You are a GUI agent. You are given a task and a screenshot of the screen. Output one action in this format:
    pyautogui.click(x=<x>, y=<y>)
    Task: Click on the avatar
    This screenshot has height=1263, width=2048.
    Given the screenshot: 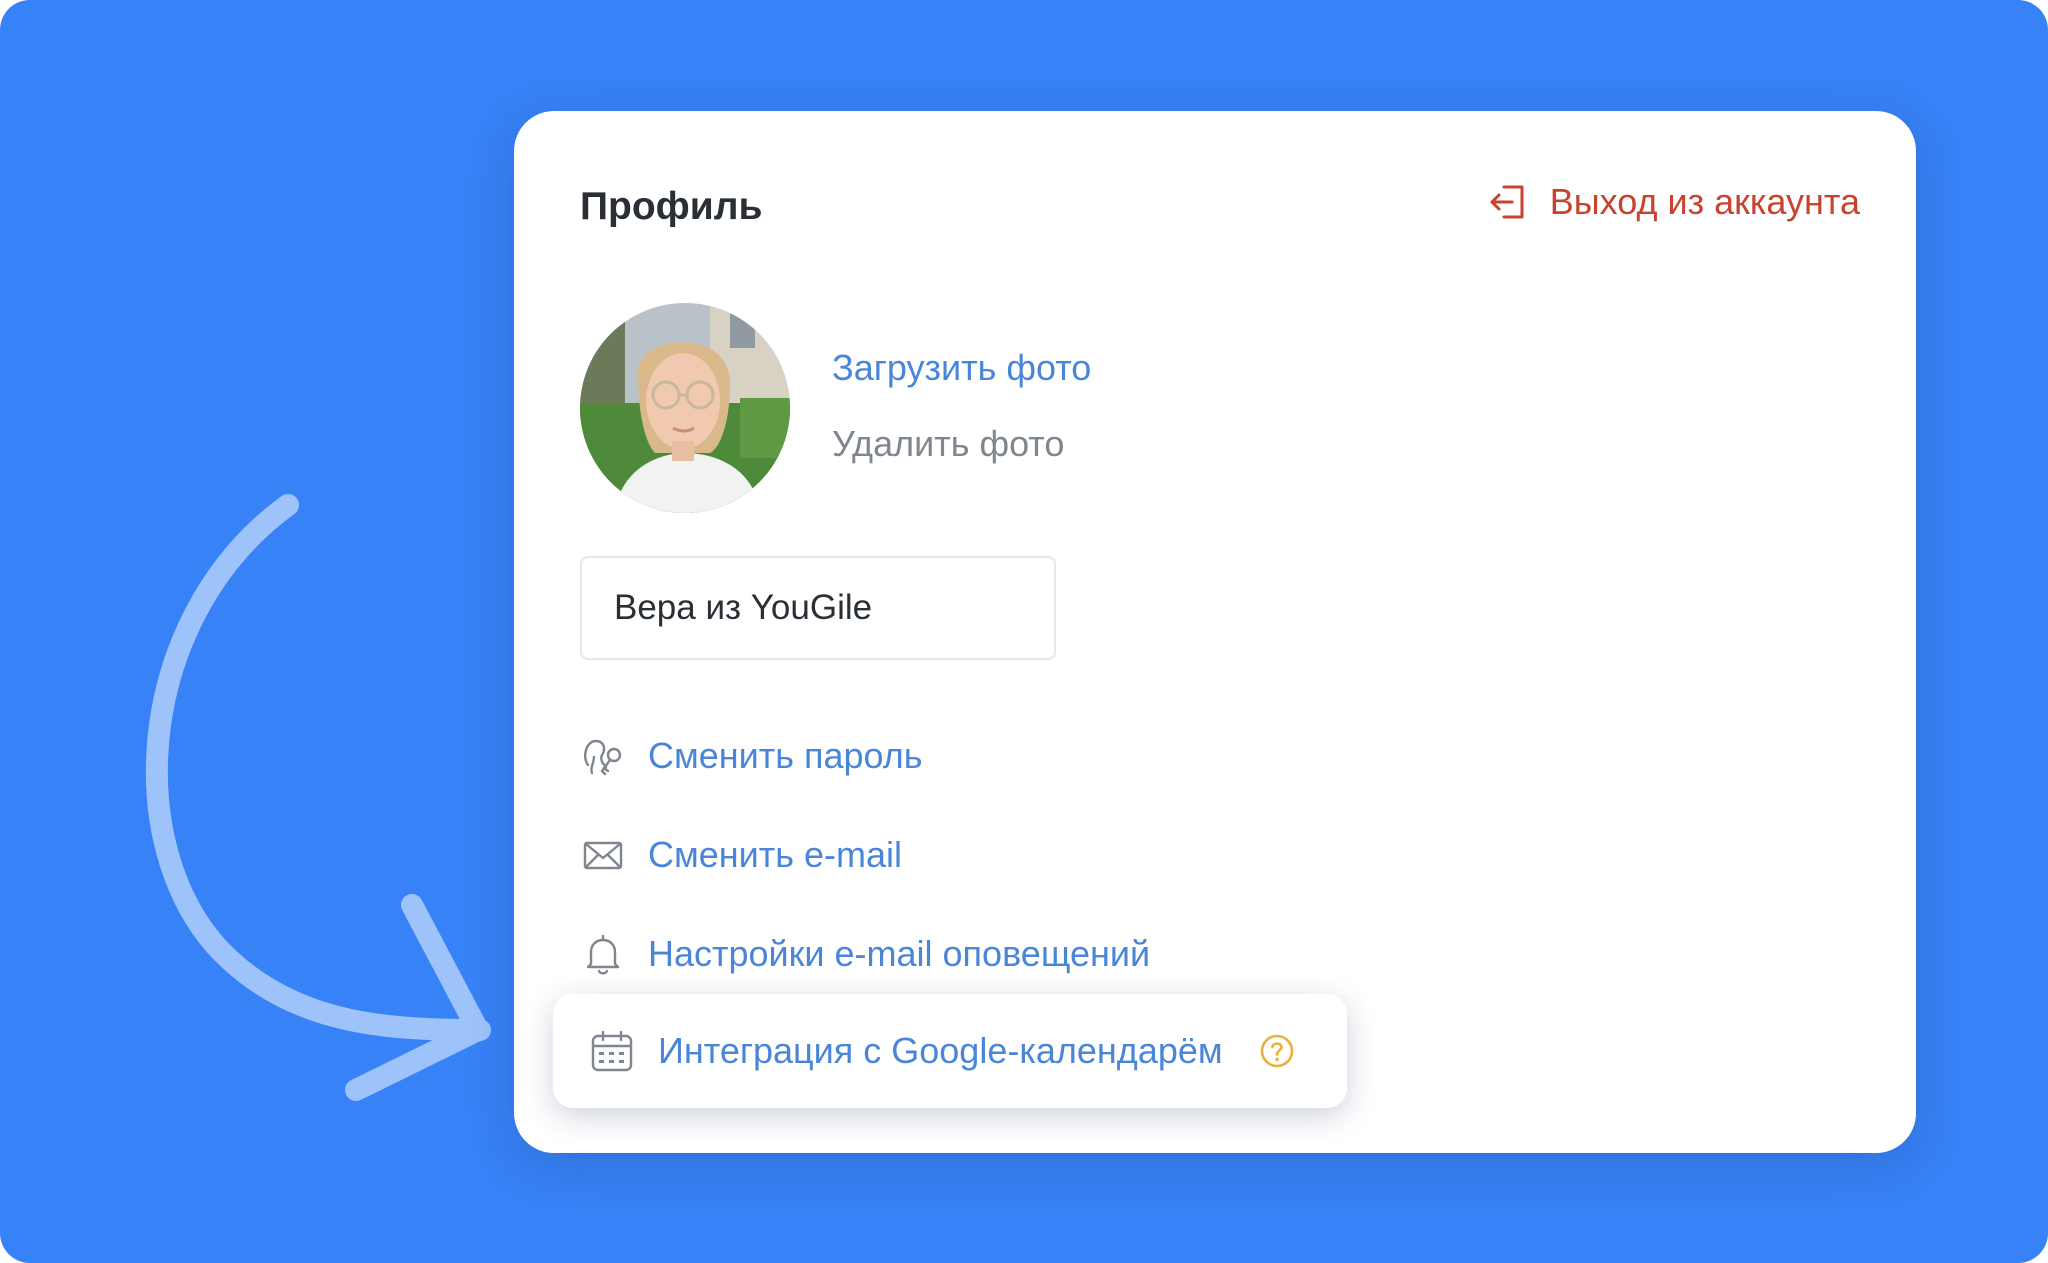 What is the action you would take?
    pyautogui.click(x=685, y=408)
    